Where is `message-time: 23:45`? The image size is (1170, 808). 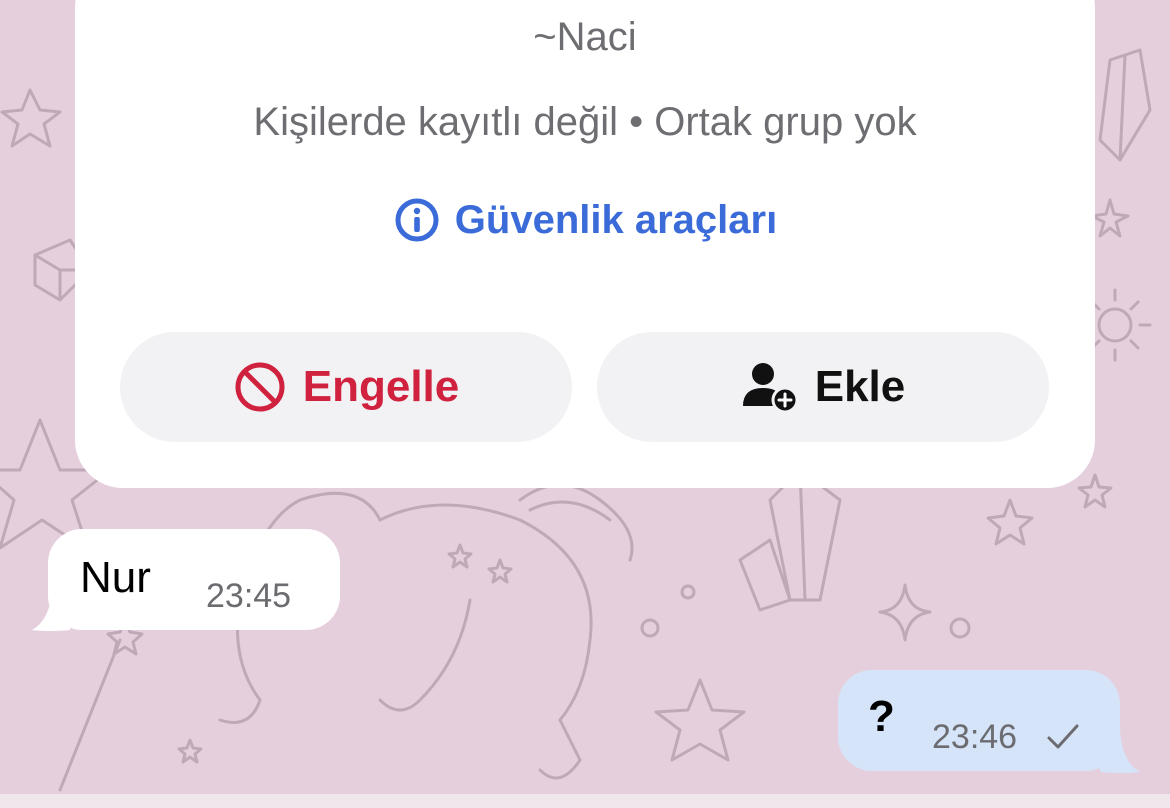 message-time: 23:45 is located at coordinates (249, 596).